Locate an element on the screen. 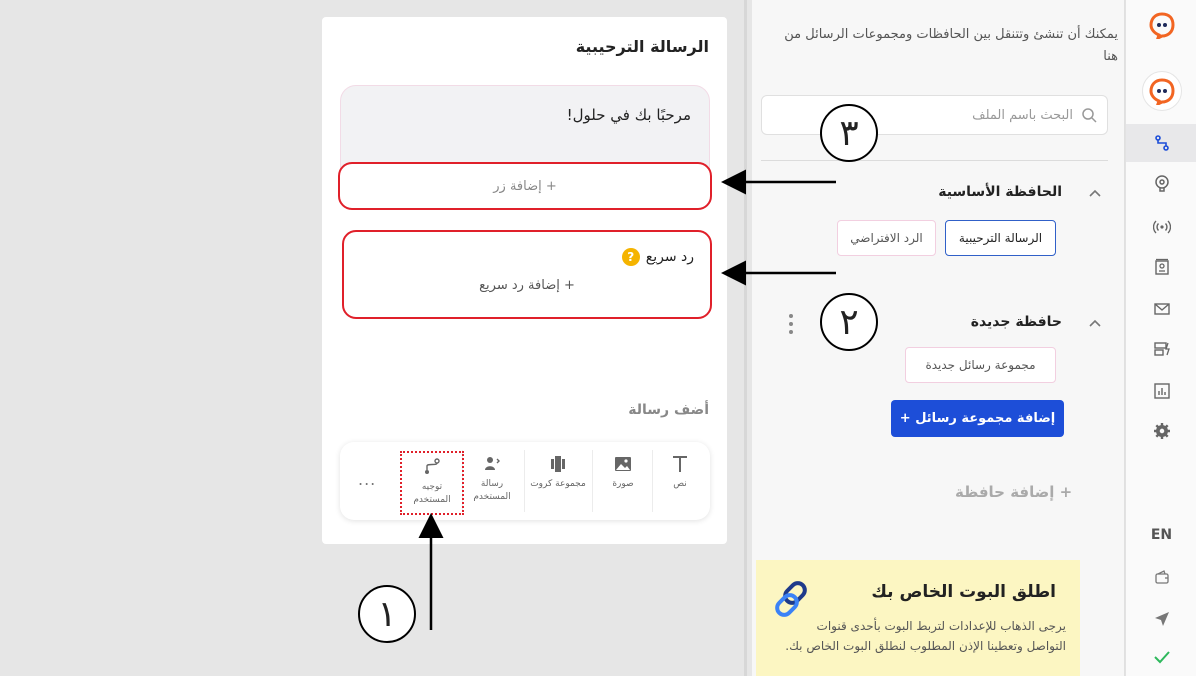 Image resolution: width=1196 pixels, height=676 pixels. rail-broadcast is located at coordinates (1161, 227).